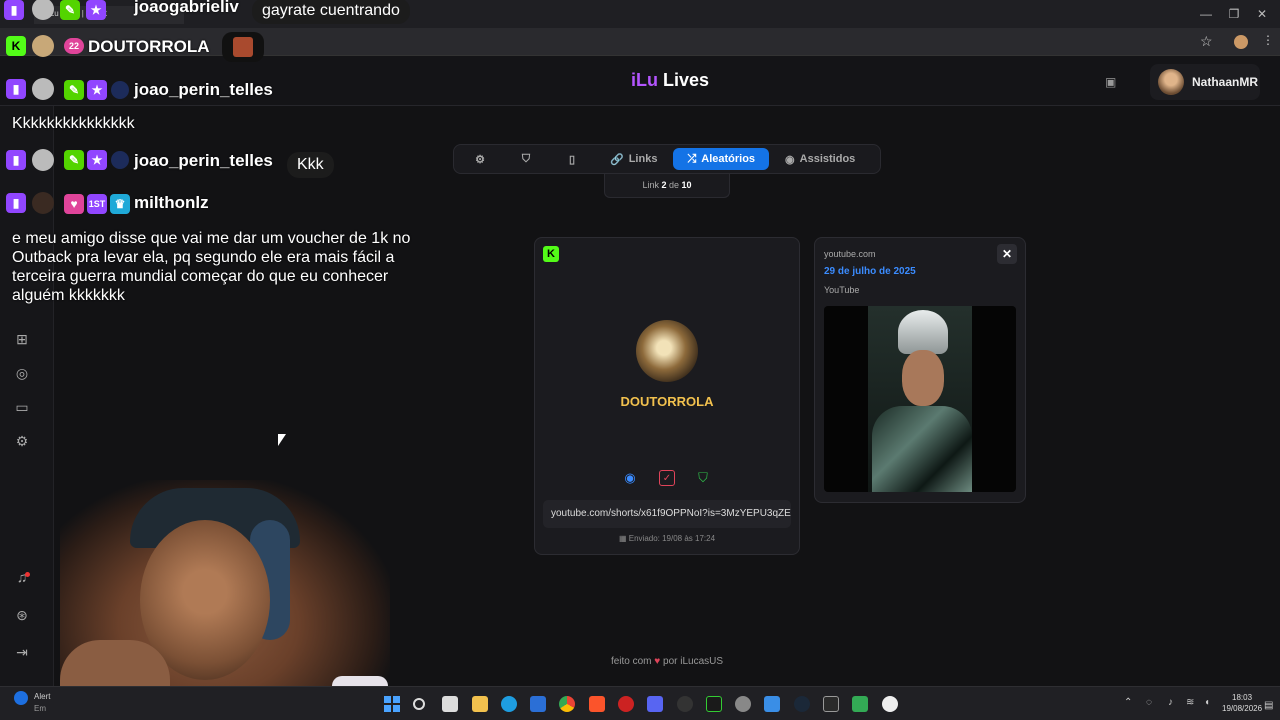  I want to click on edge-icon, so click(509, 704).